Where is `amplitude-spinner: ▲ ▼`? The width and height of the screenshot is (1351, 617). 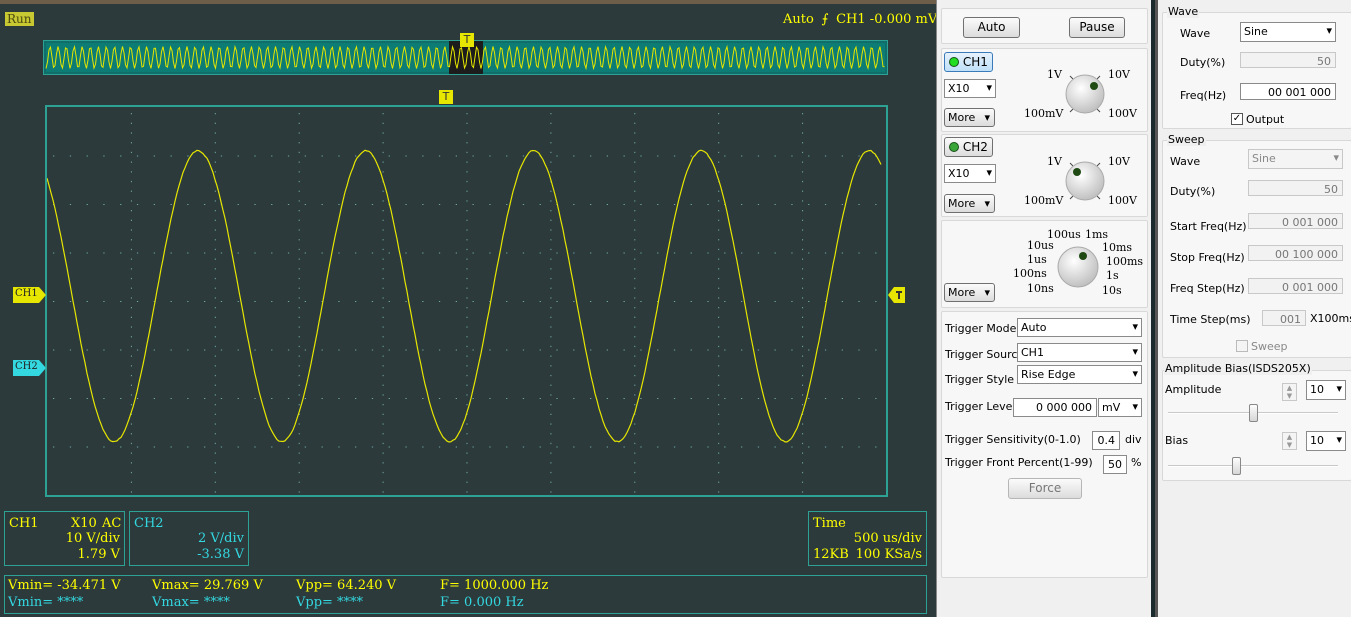 amplitude-spinner: ▲ ▼ is located at coordinates (1289, 392).